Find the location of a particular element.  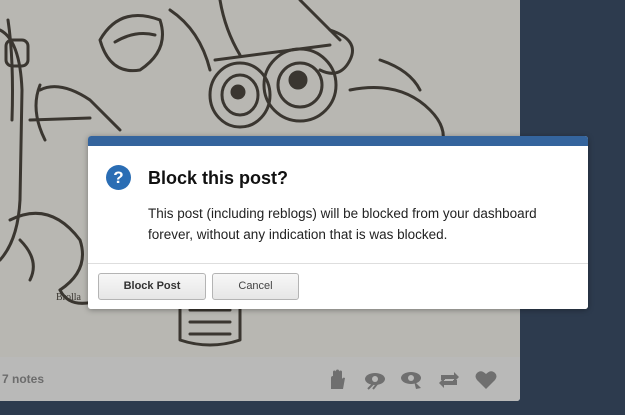

question-icon: ? is located at coordinates (118, 177).